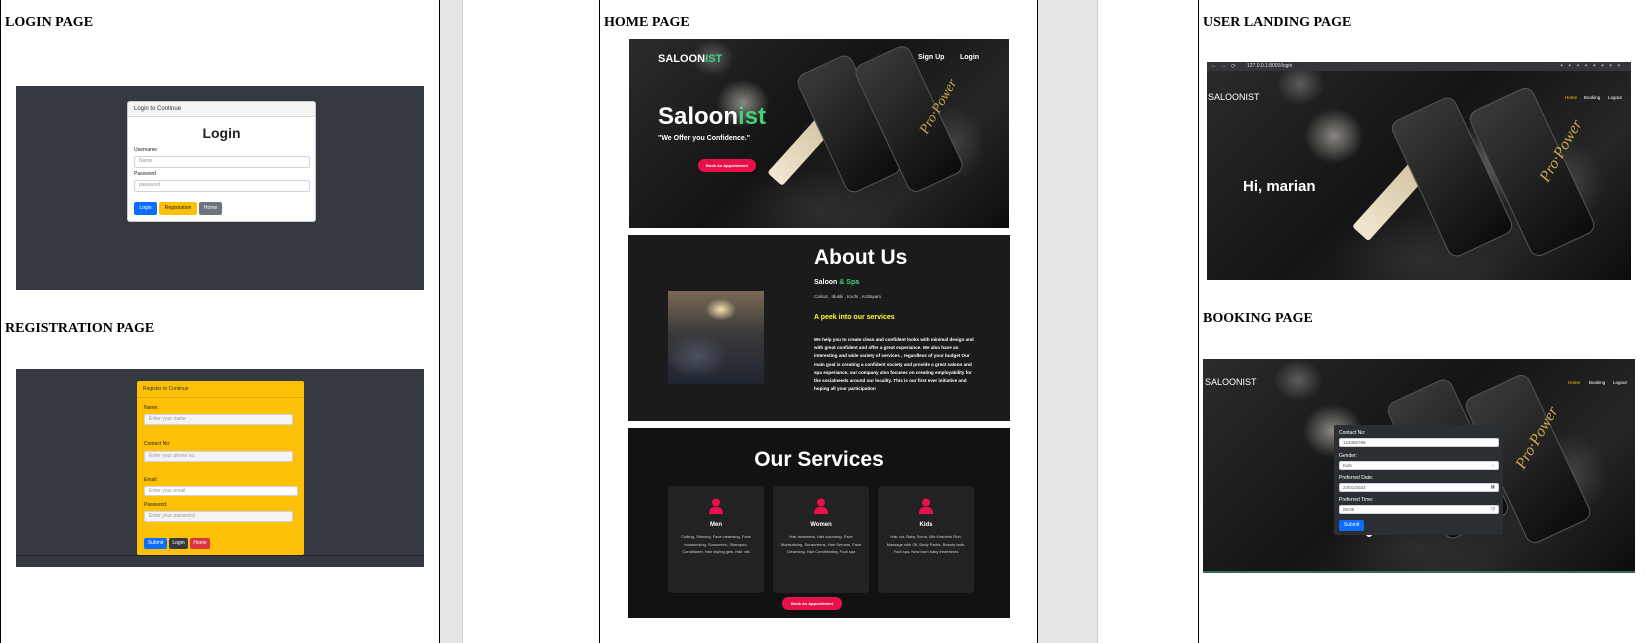 The height and width of the screenshot is (643, 1645). What do you see at coordinates (926, 525) in the screenshot?
I see `service-title: Kids` at bounding box center [926, 525].